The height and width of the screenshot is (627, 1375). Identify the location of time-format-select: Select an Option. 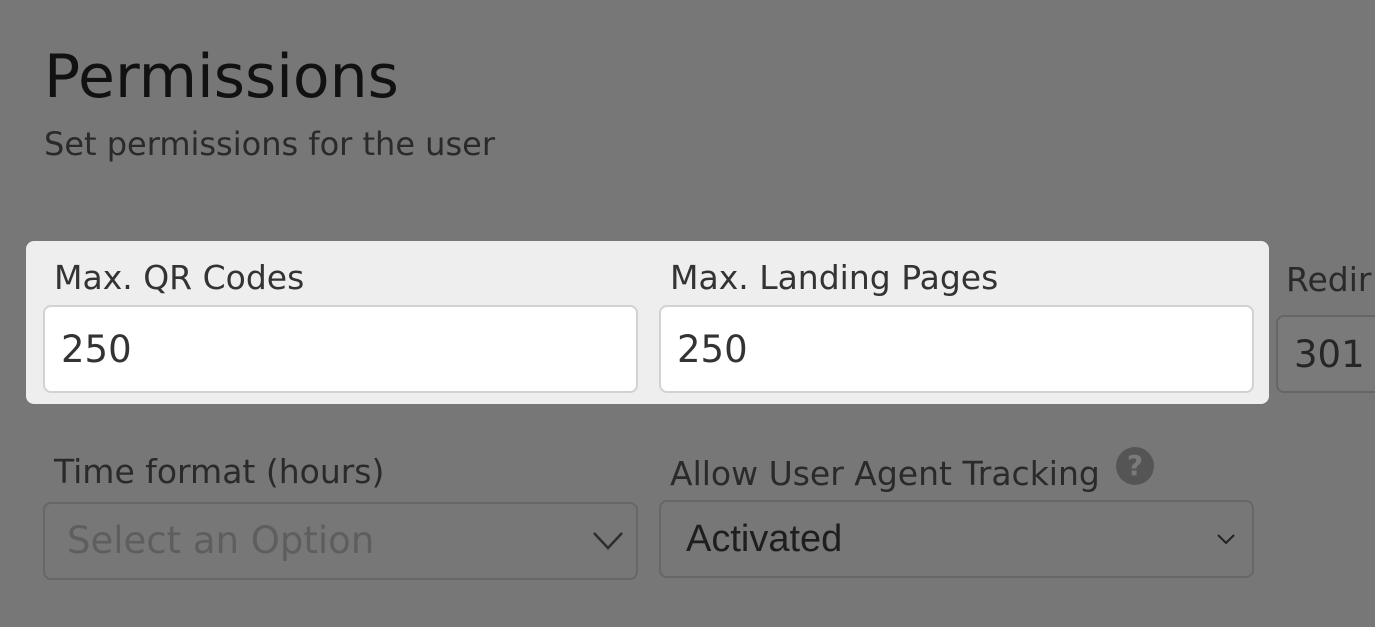
(340, 541).